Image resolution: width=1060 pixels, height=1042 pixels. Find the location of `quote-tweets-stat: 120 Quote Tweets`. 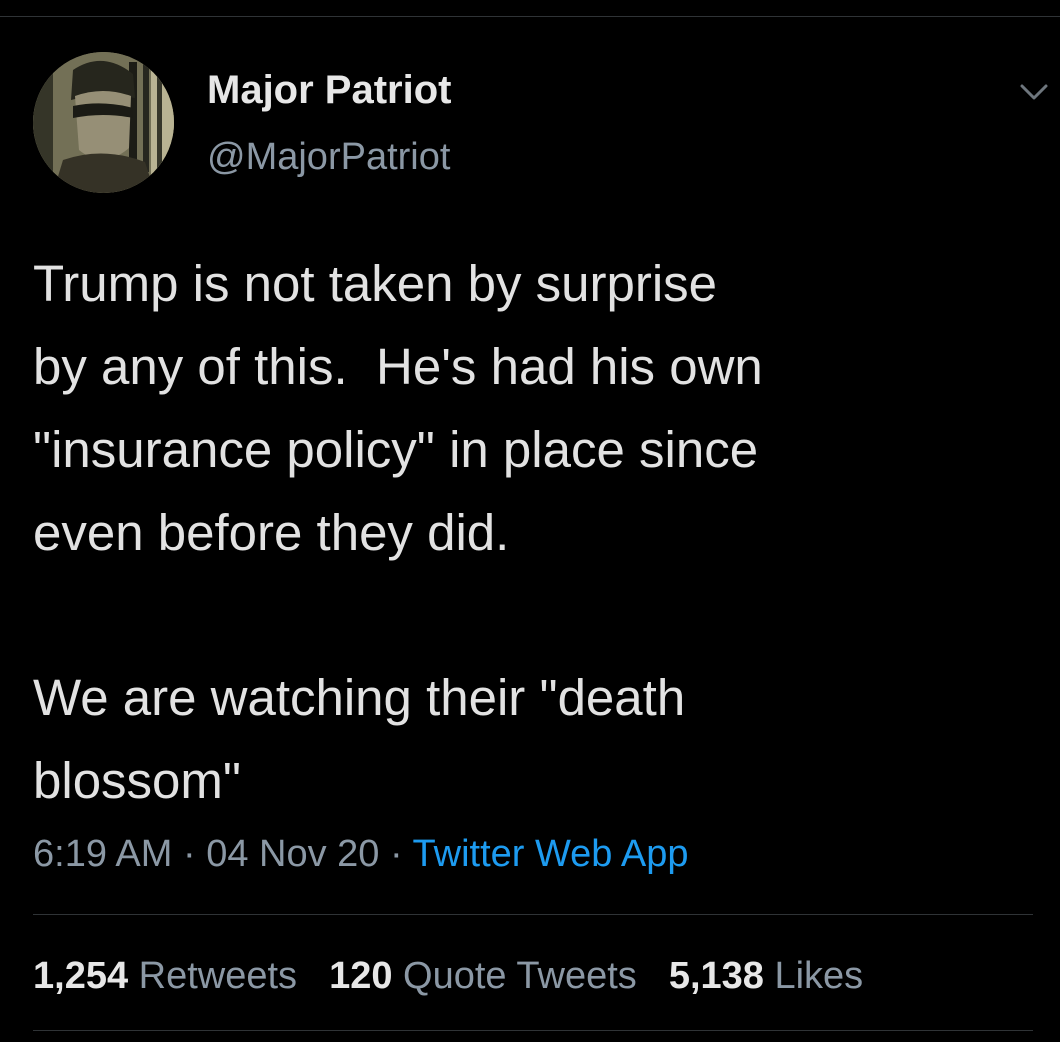

quote-tweets-stat: 120 Quote Tweets is located at coordinates (483, 976).